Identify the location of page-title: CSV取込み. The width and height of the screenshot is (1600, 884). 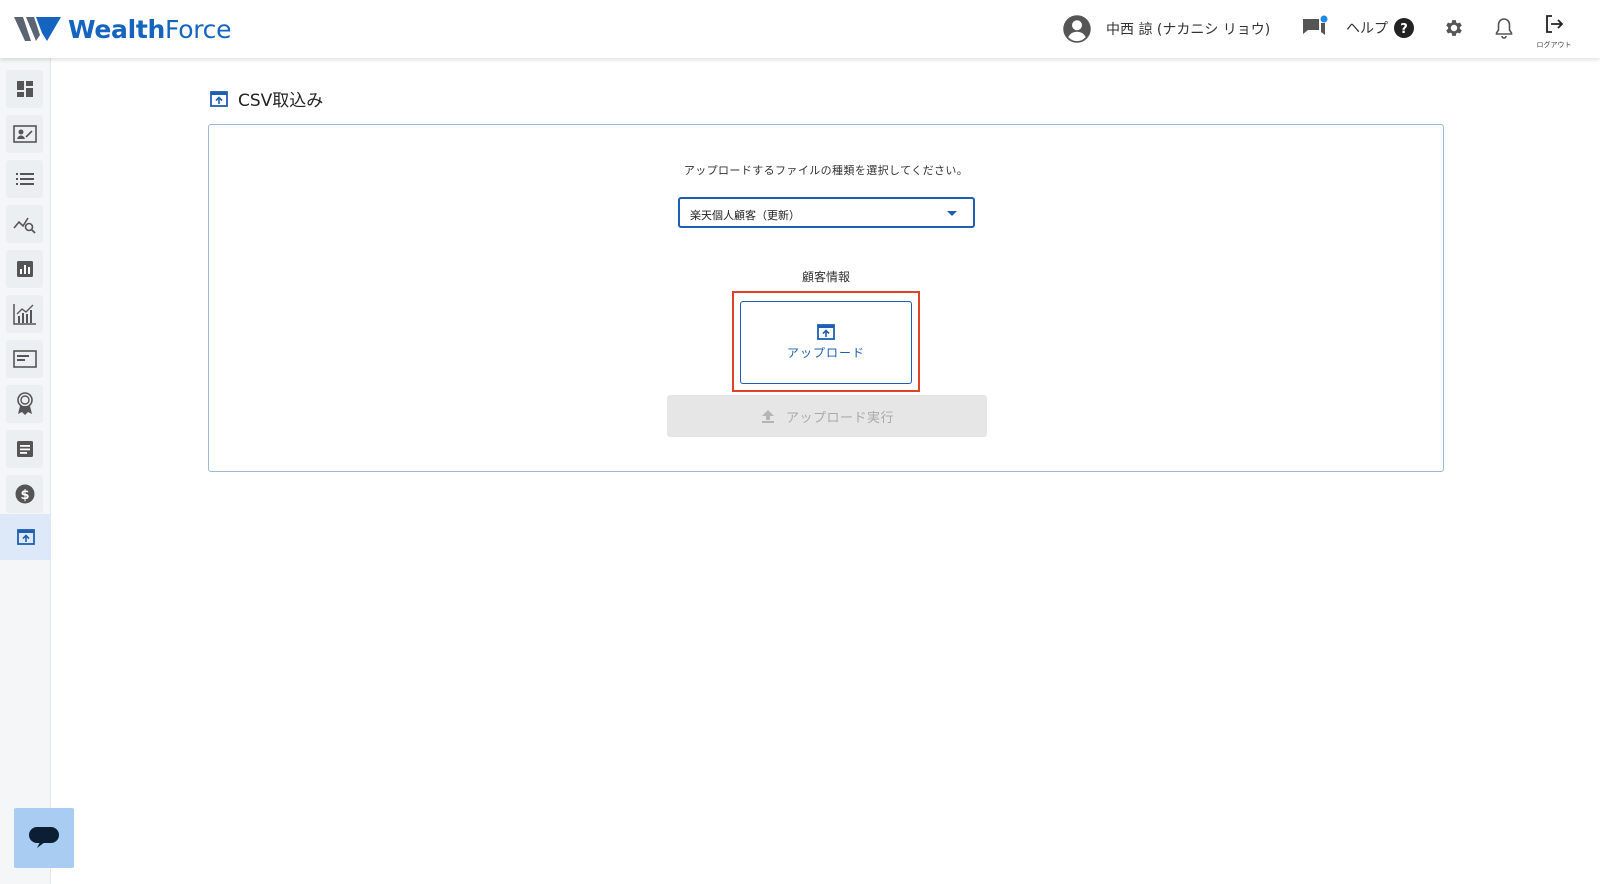
(266, 98).